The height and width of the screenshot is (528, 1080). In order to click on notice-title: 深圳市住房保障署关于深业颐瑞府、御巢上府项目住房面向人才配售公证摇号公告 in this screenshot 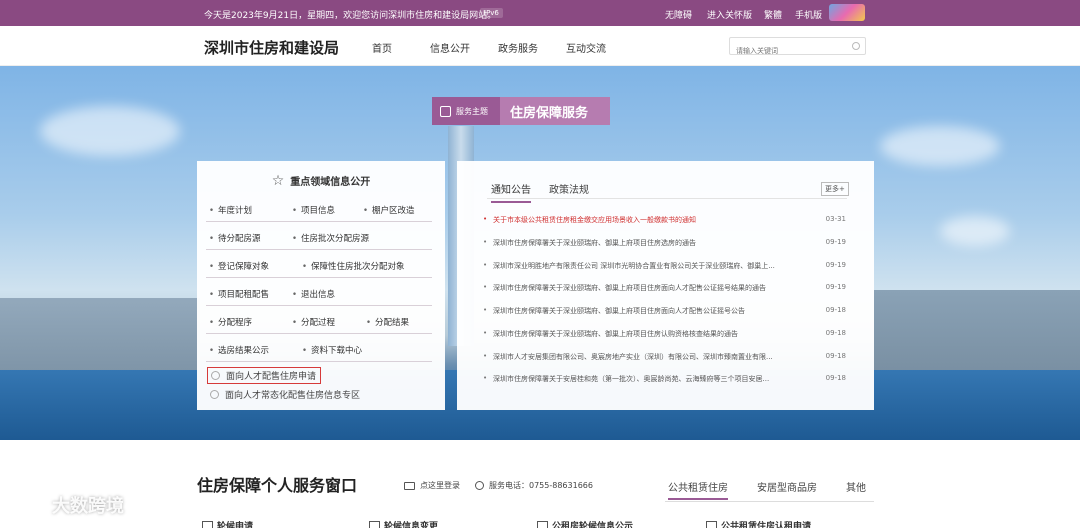, I will do `click(619, 311)`.